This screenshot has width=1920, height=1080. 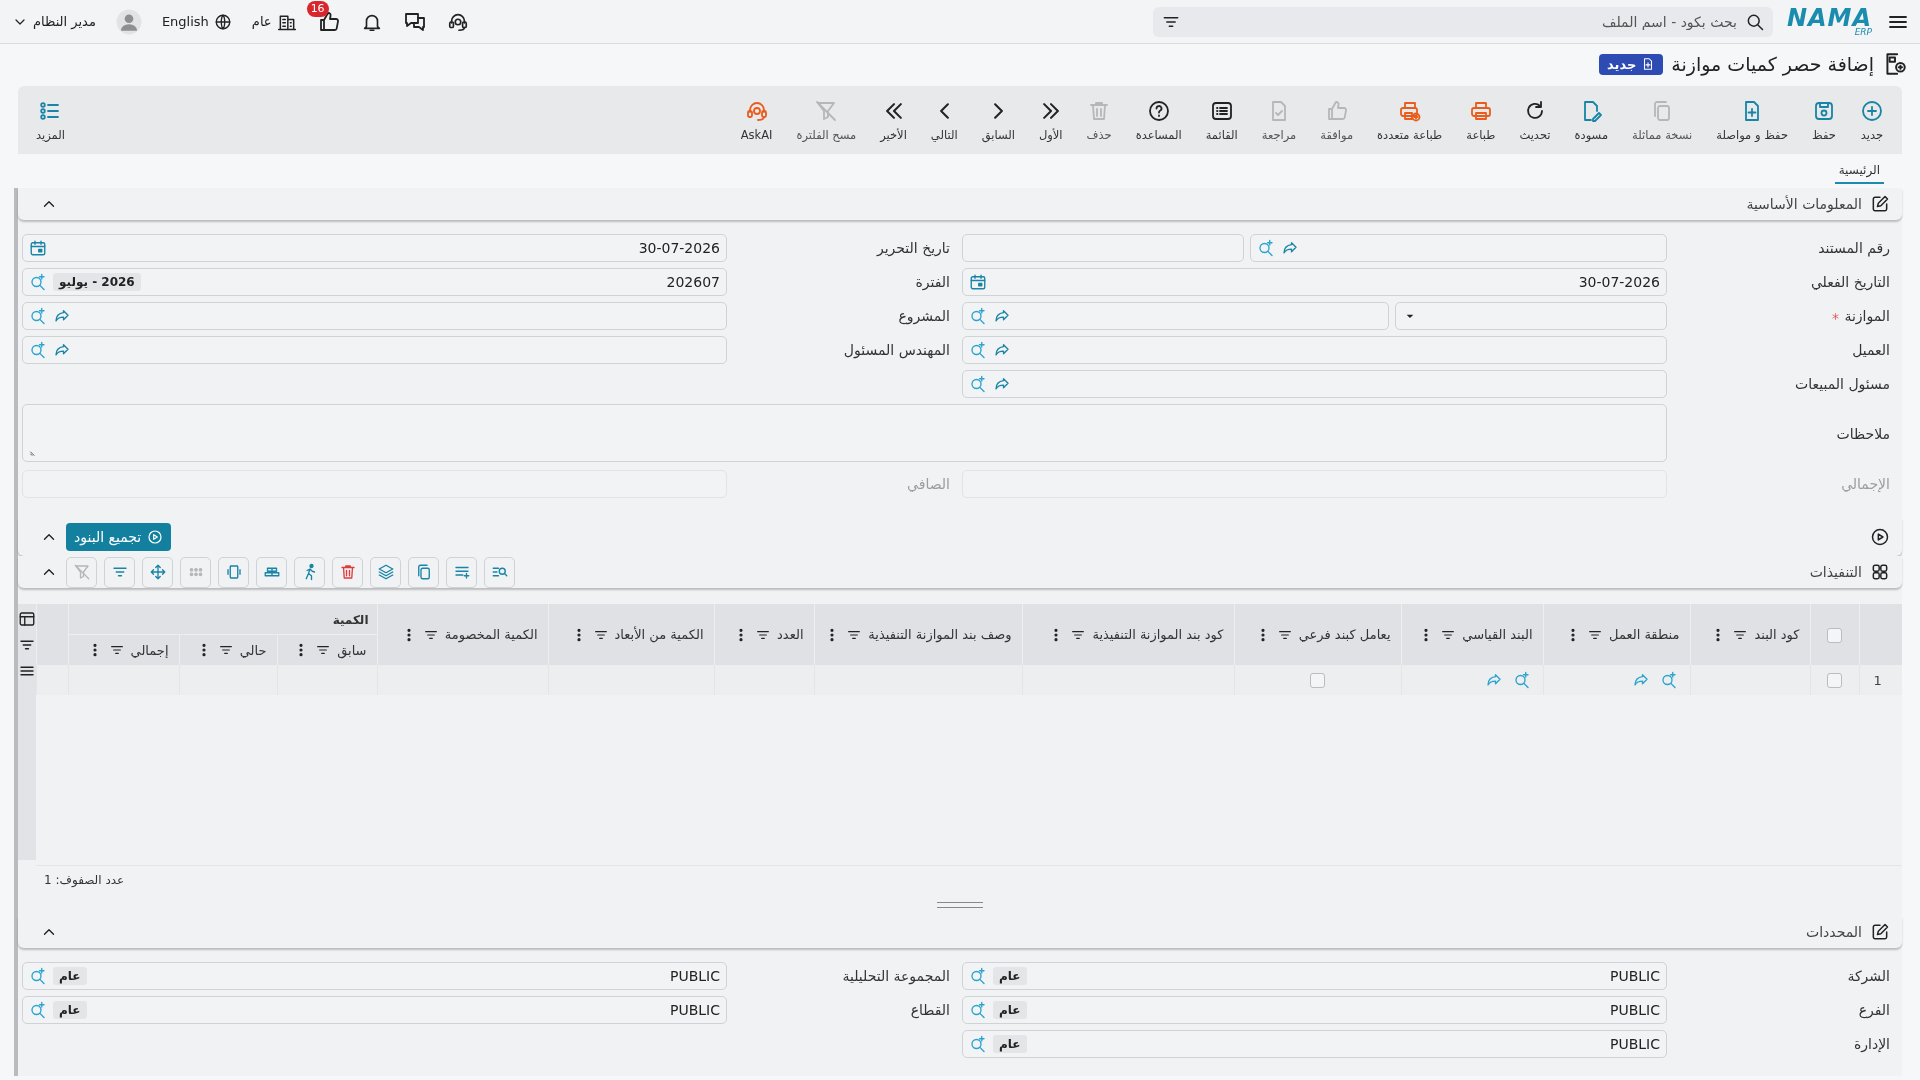 What do you see at coordinates (659, 634) in the screenshot?
I see `column-header: الكمية من الأبعاد` at bounding box center [659, 634].